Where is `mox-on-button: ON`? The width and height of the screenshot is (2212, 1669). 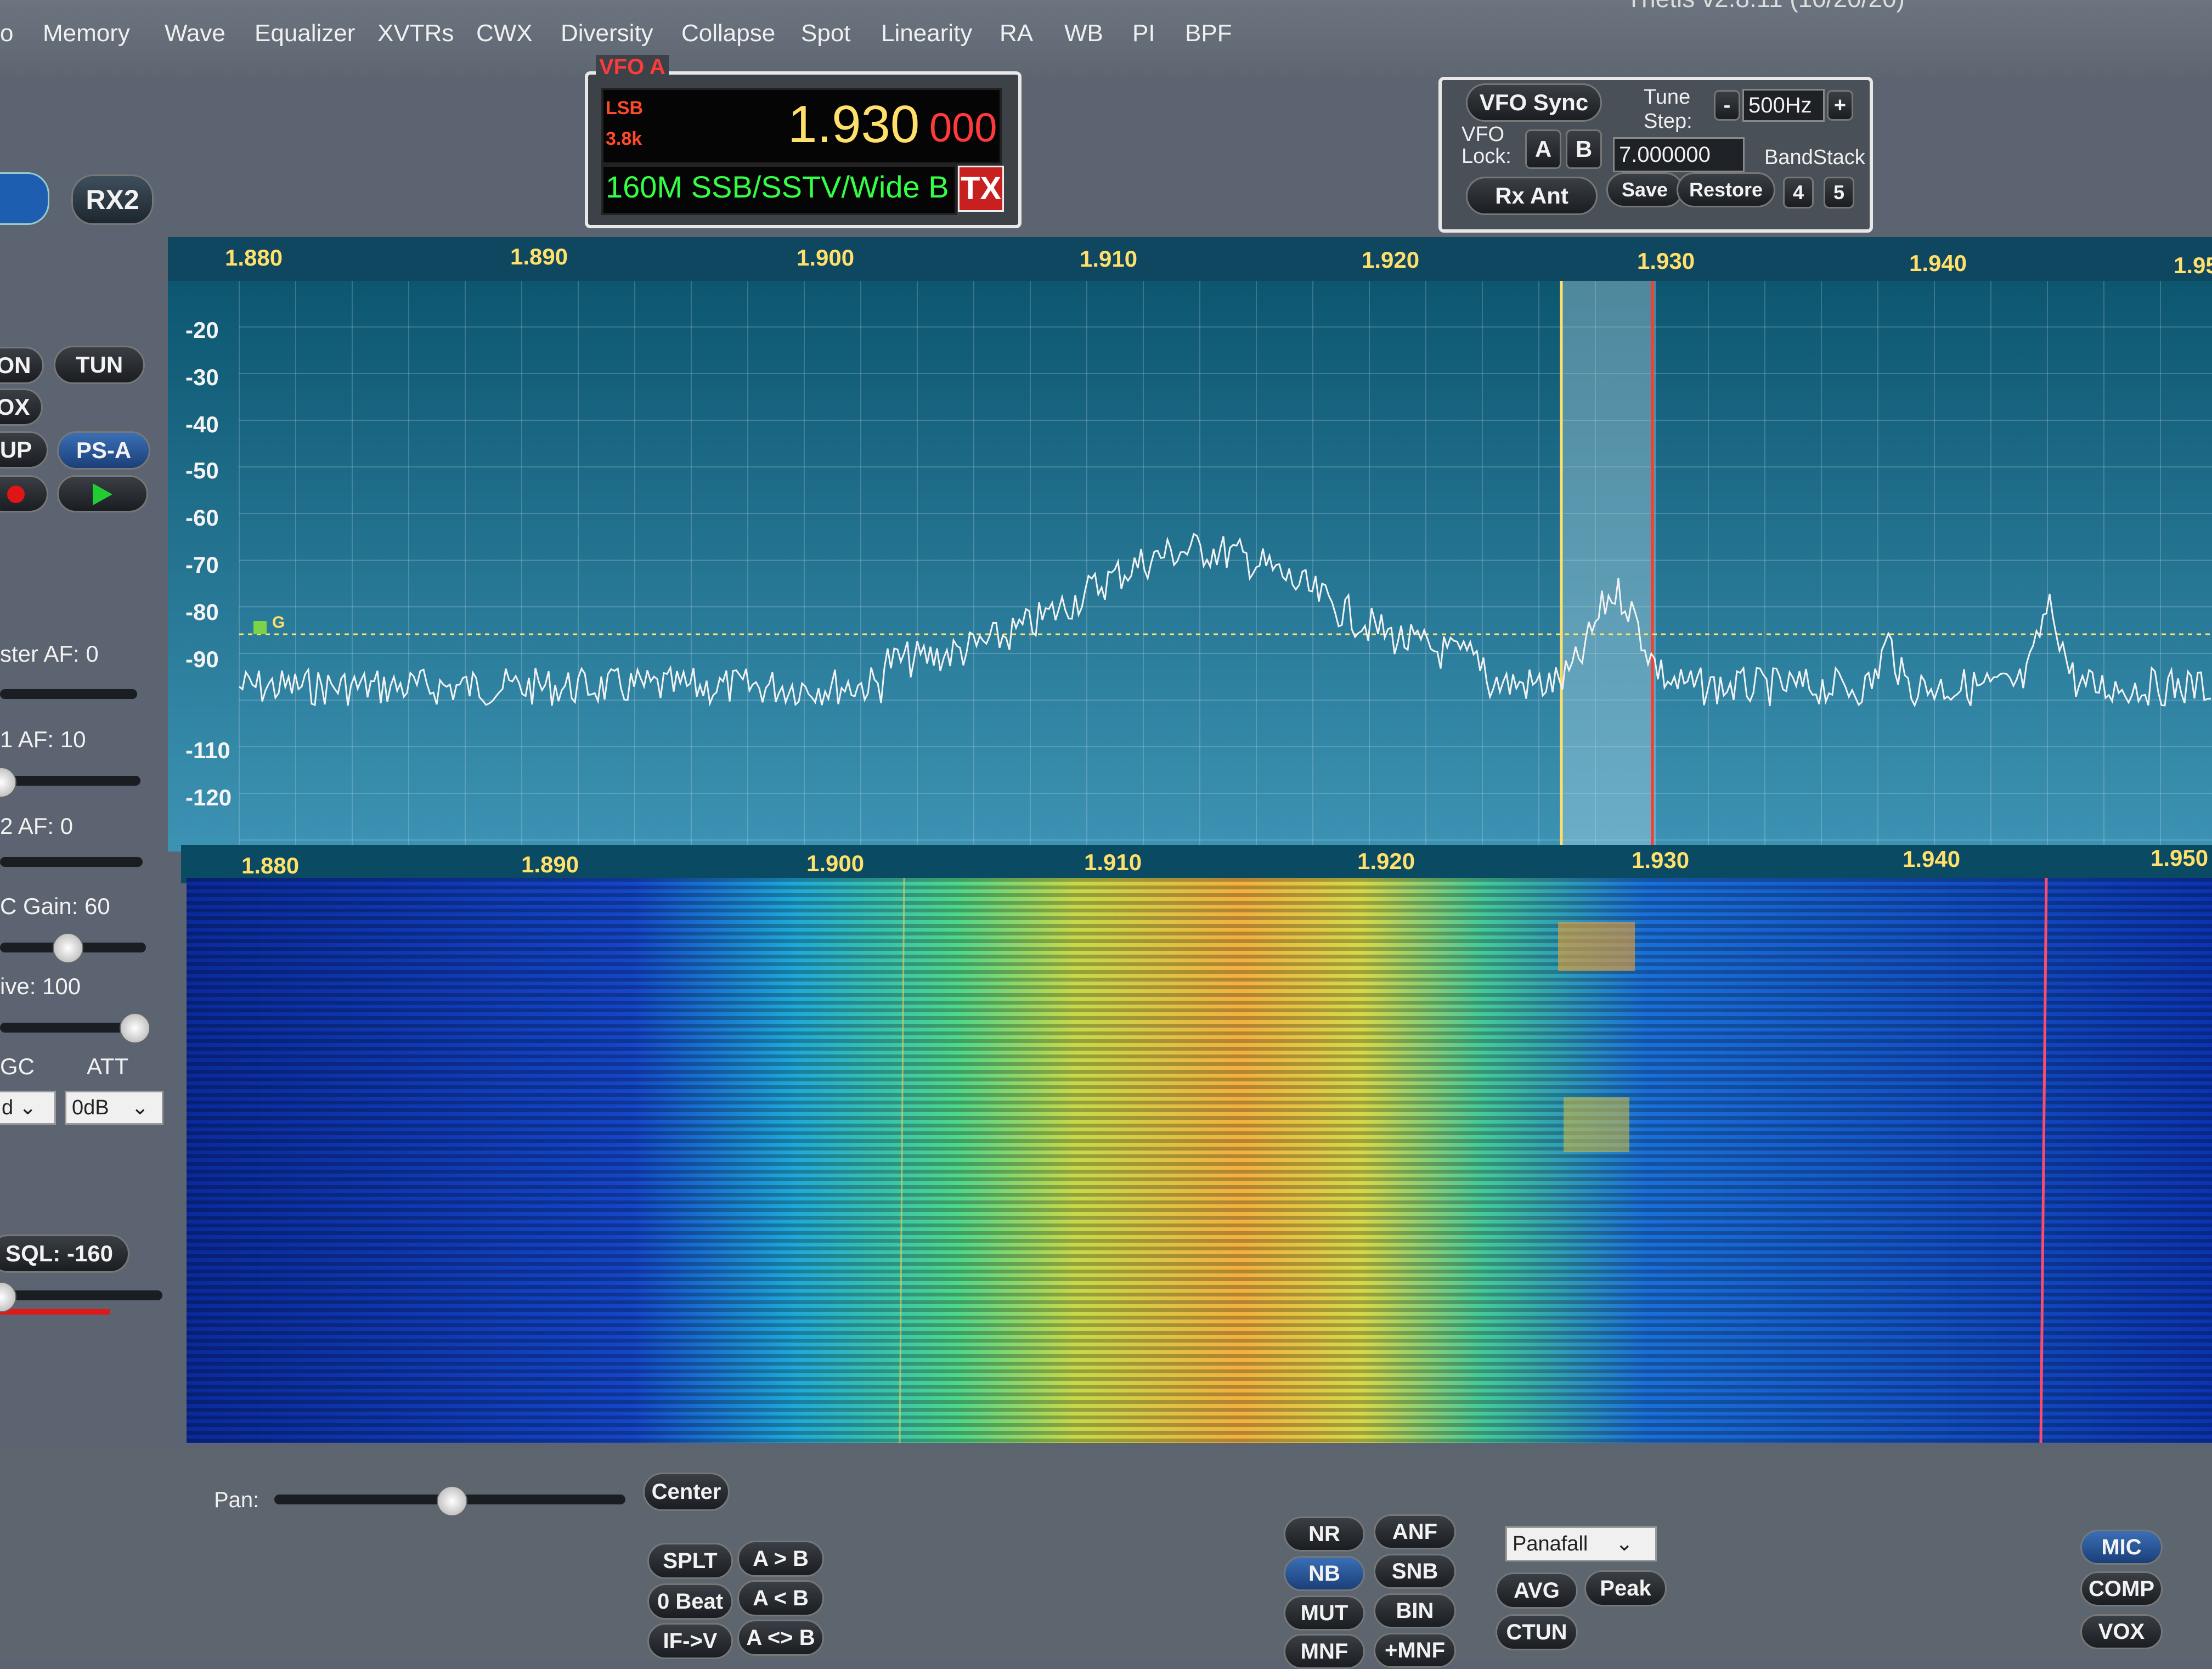
mox-on-button: ON is located at coordinates (22, 365).